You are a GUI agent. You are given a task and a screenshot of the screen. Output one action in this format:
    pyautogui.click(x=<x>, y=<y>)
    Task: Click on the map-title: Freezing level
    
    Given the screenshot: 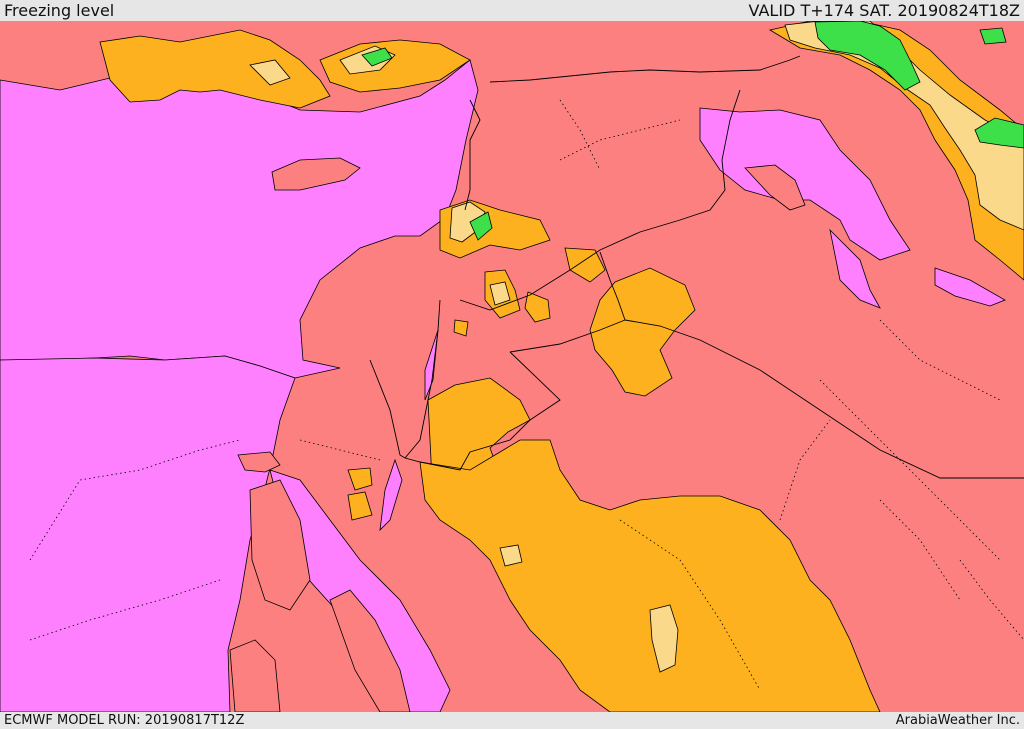 What is the action you would take?
    pyautogui.click(x=59, y=10)
    